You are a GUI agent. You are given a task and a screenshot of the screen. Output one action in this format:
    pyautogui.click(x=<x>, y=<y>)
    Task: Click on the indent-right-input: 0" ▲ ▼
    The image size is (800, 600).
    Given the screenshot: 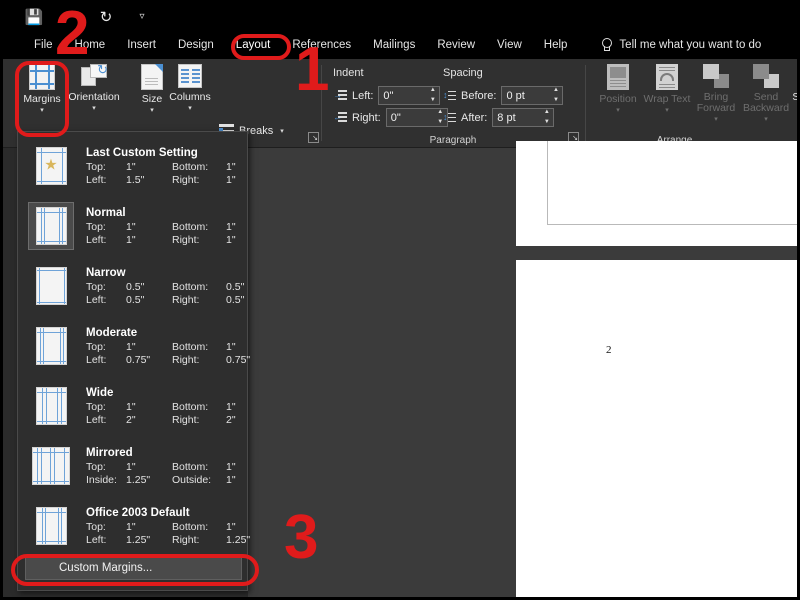 What is the action you would take?
    pyautogui.click(x=416, y=117)
    